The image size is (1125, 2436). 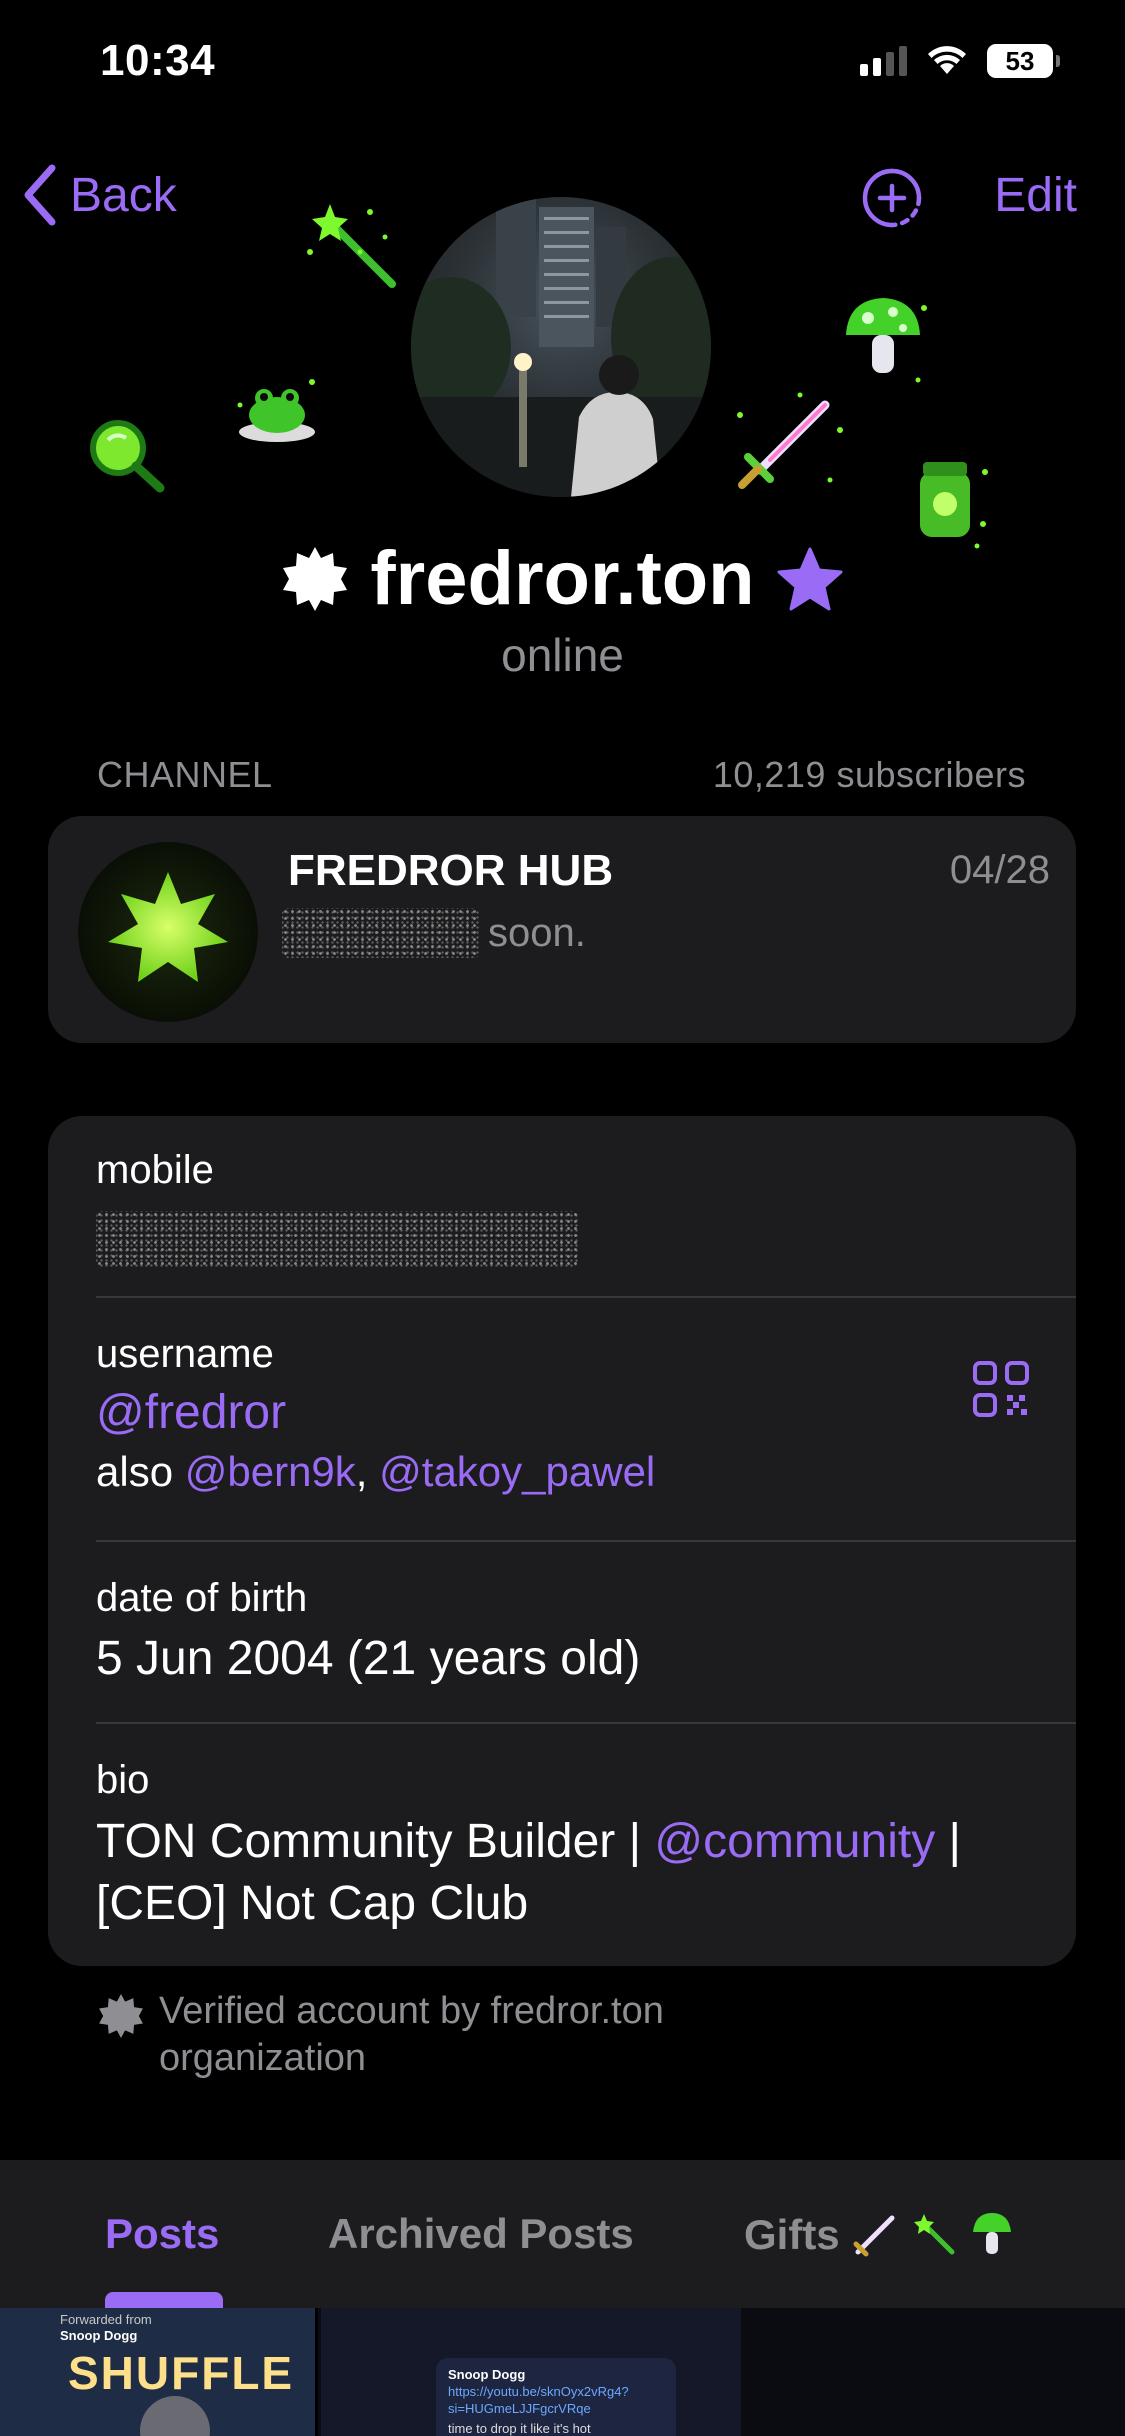 What do you see at coordinates (40, 195) in the screenshot?
I see `chevron-left-icon` at bounding box center [40, 195].